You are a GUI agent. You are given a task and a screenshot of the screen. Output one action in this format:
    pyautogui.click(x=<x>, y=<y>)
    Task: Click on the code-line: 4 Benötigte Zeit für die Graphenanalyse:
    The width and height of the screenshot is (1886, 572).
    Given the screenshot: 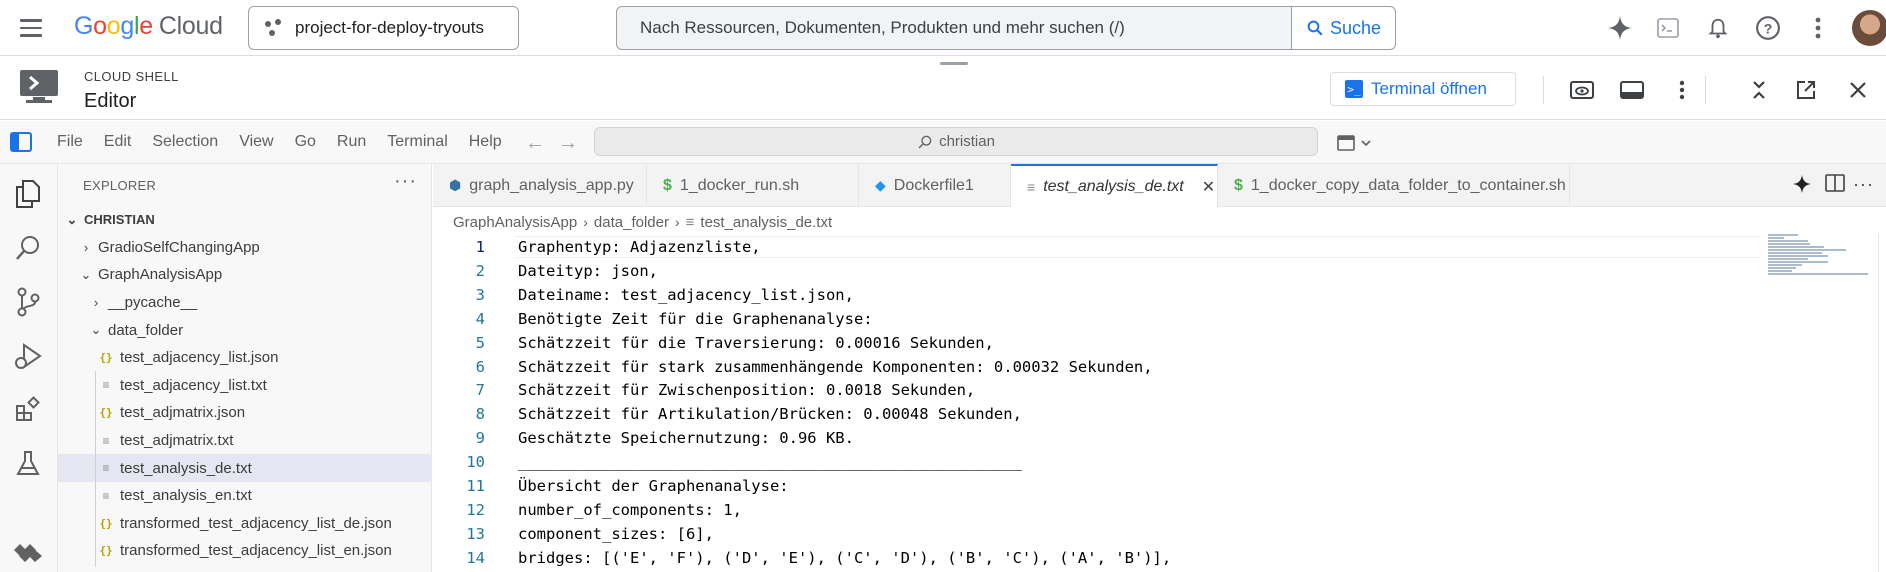 What is the action you would take?
    pyautogui.click(x=653, y=319)
    